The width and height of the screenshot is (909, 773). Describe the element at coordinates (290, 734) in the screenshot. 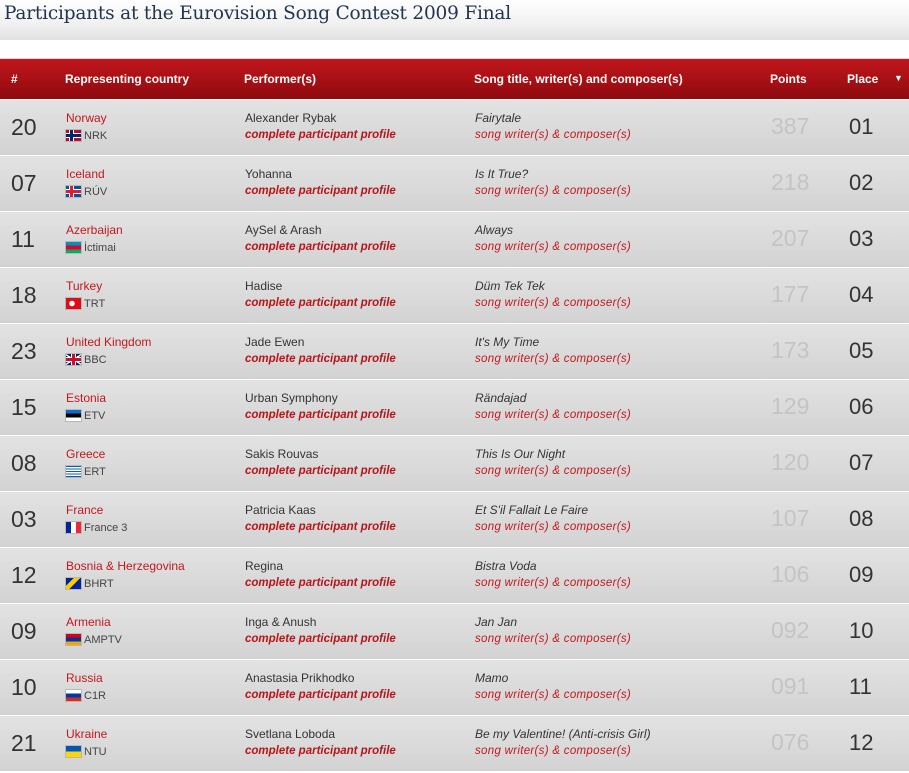

I see `performer-name: Svetlana Loboda` at that location.